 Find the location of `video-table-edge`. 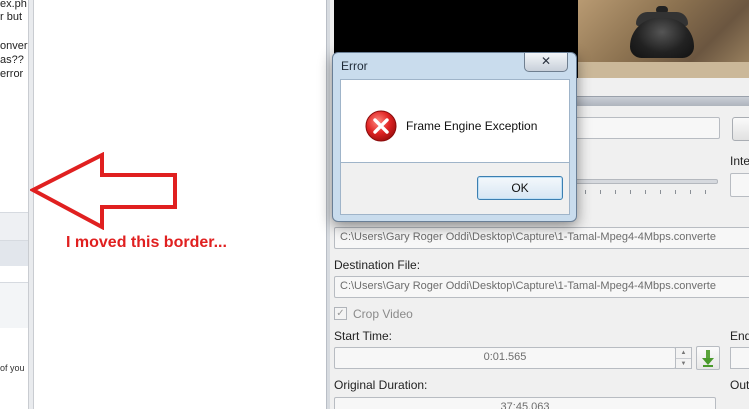

video-table-edge is located at coordinates (663, 70).